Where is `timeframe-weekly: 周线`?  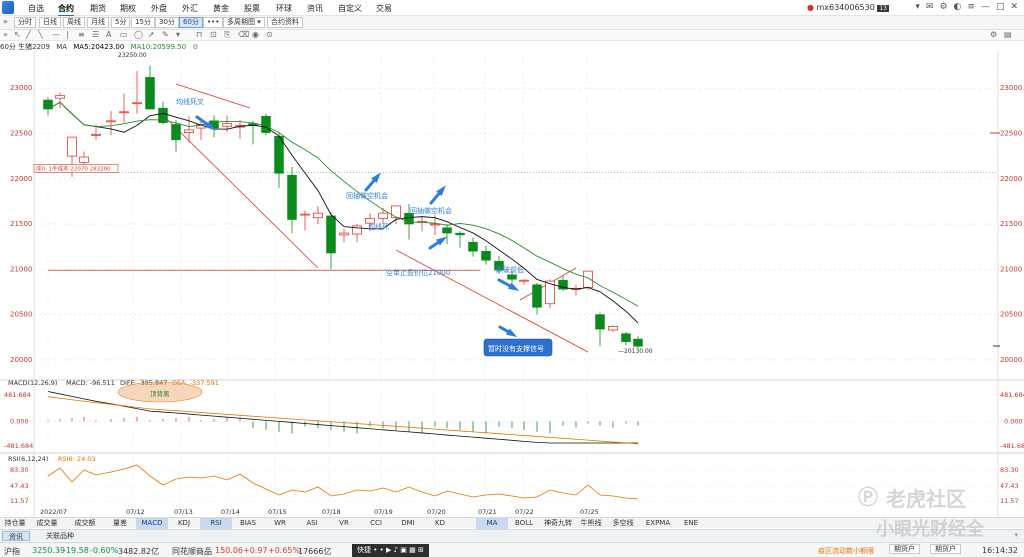 timeframe-weekly: 周线 is located at coordinates (74, 22).